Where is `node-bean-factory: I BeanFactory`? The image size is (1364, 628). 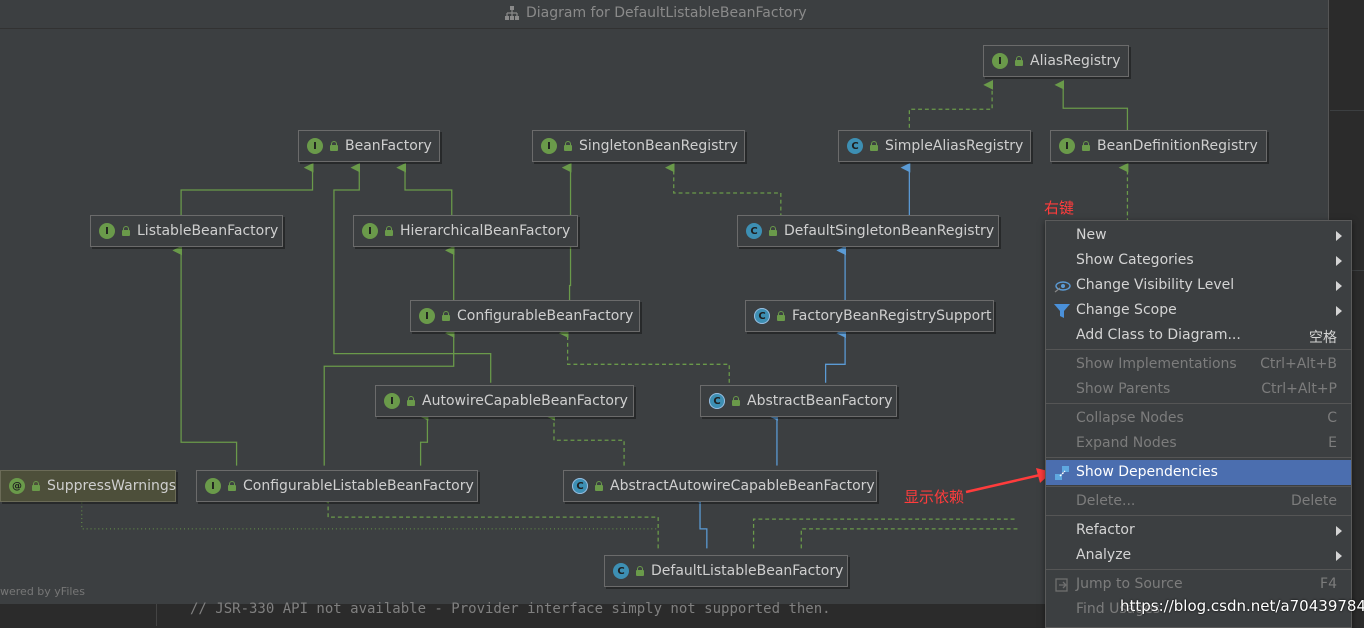
node-bean-factory: I BeanFactory is located at coordinates (369, 146).